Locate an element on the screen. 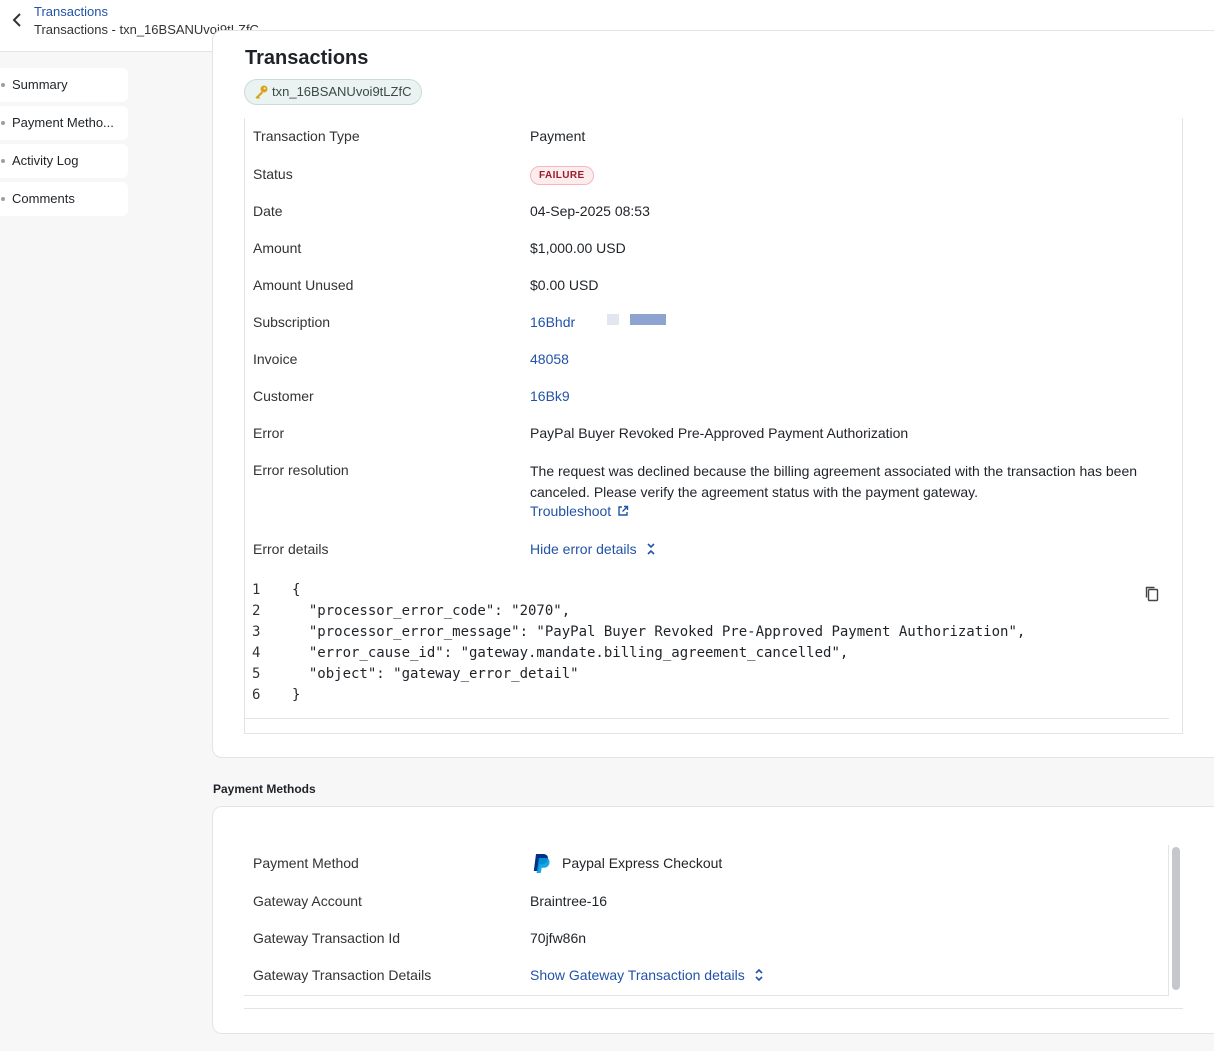 The width and height of the screenshot is (1214, 1051). value-gateway-transaction-id: 70jfw86n is located at coordinates (558, 938).